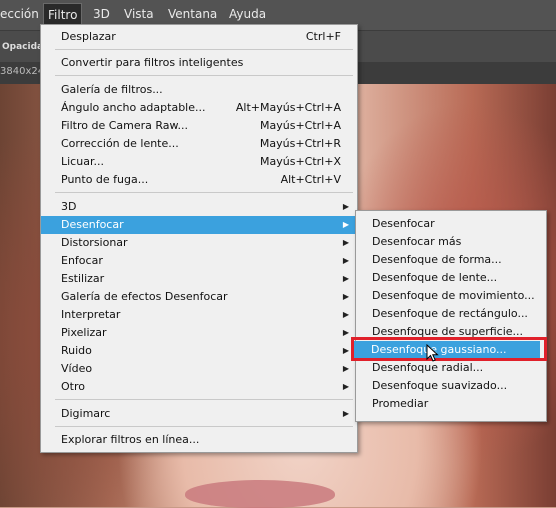  Describe the element at coordinates (199, 261) in the screenshot. I see `menu-item-enfocar: Enfocar ▶` at that location.